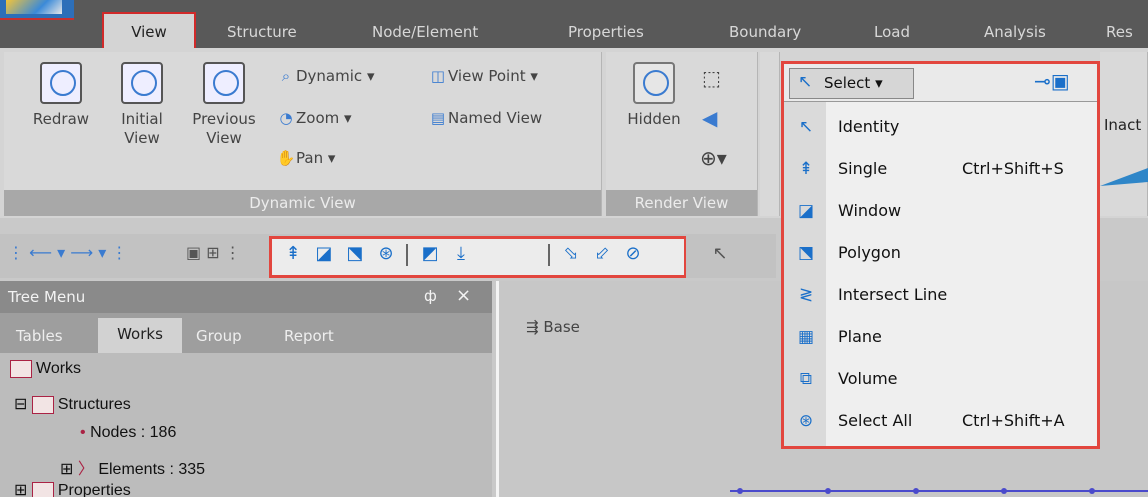 This screenshot has height=497, width=1148. What do you see at coordinates (532, 327) in the screenshot?
I see `base-level-icon: ⇶` at bounding box center [532, 327].